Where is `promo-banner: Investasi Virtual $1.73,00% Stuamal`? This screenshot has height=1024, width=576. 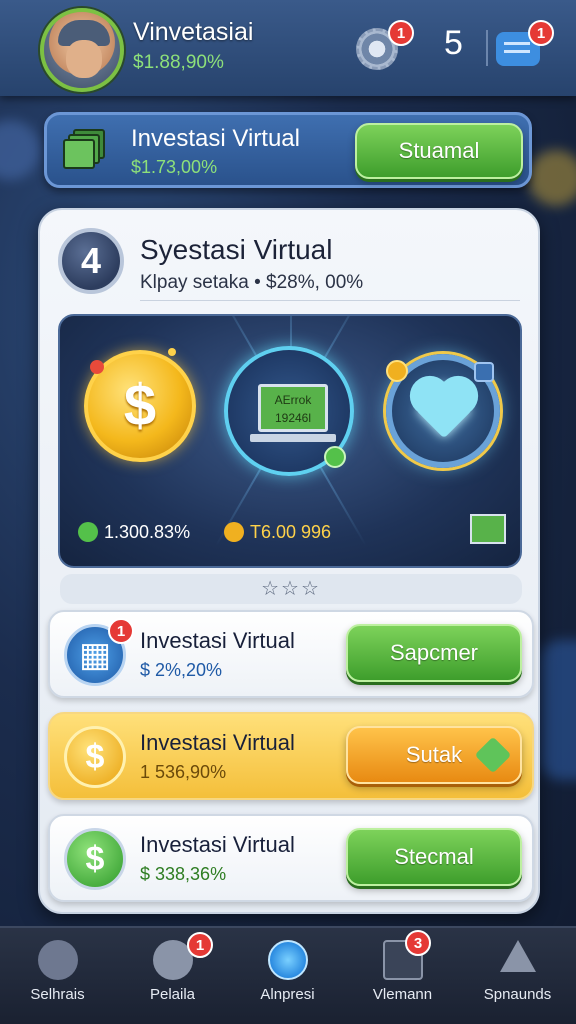 promo-banner: Investasi Virtual $1.73,00% Stuamal is located at coordinates (288, 150).